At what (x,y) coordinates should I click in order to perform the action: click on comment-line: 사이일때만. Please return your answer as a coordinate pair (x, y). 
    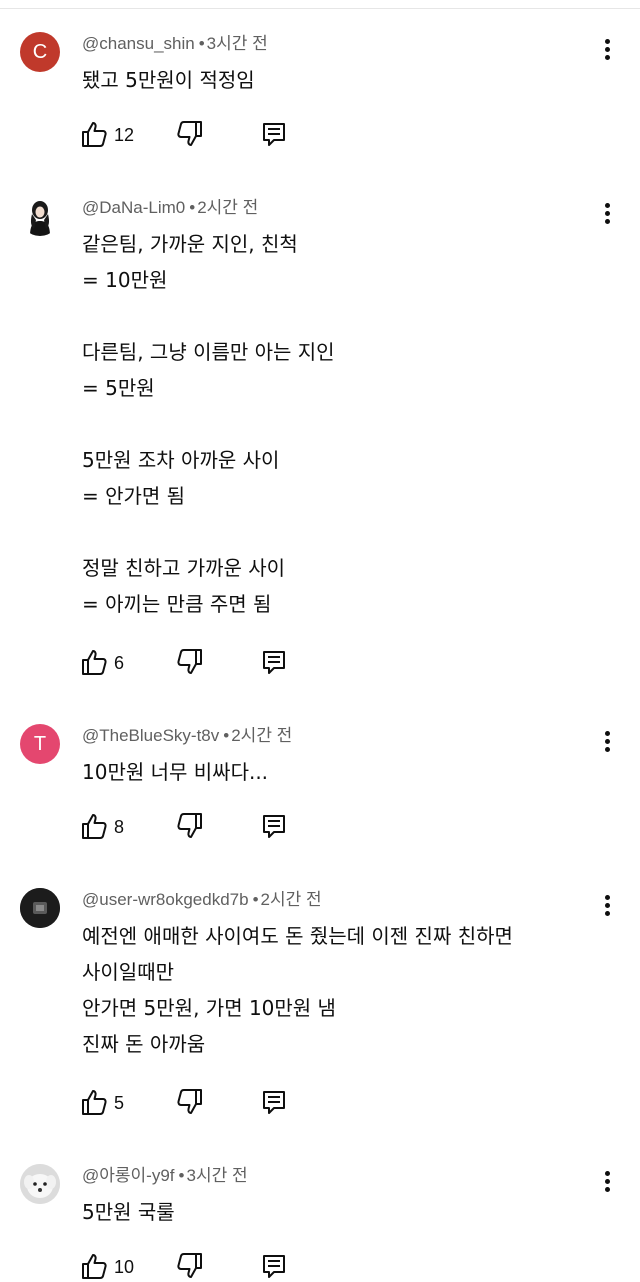
    Looking at the image, I should click on (128, 972).